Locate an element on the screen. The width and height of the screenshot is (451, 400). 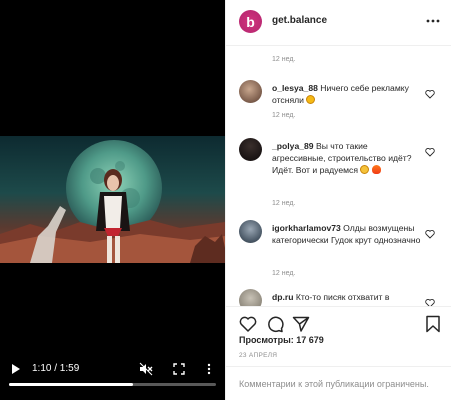
author-username: get.balance is located at coordinates (299, 20).